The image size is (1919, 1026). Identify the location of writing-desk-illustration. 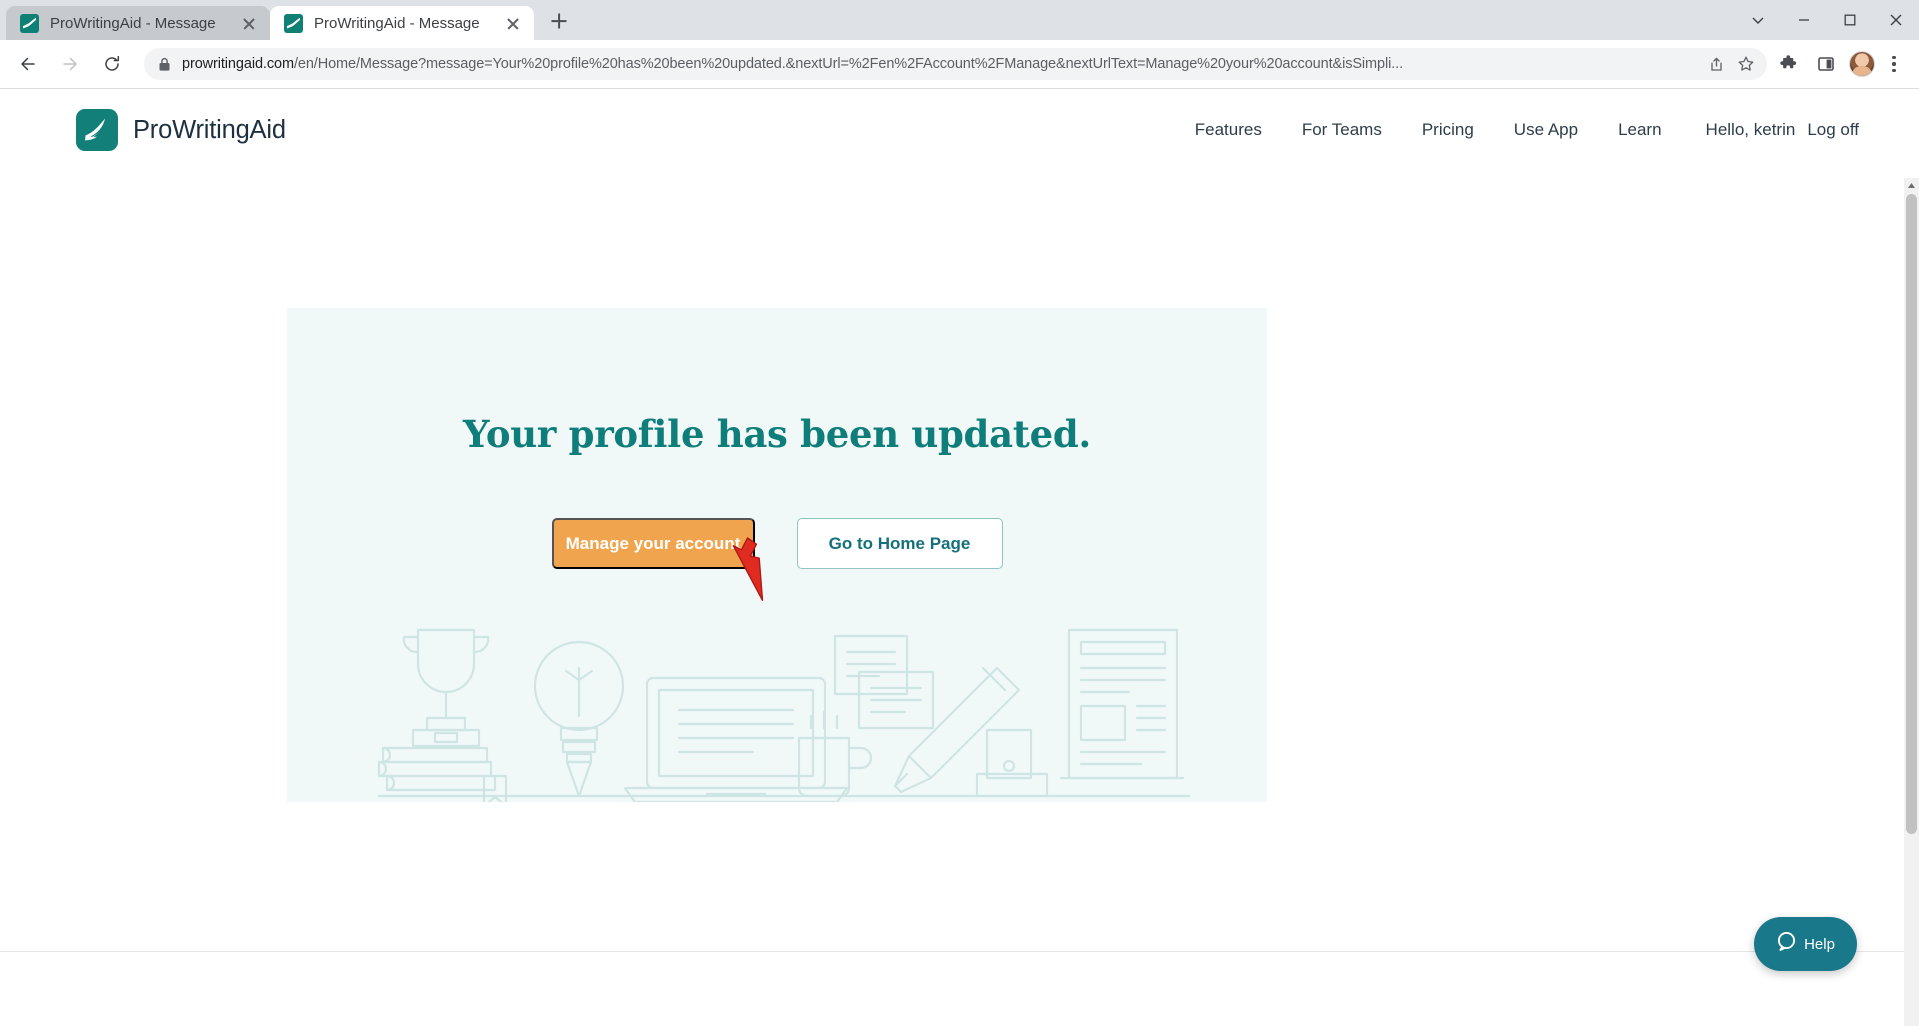
(784, 715).